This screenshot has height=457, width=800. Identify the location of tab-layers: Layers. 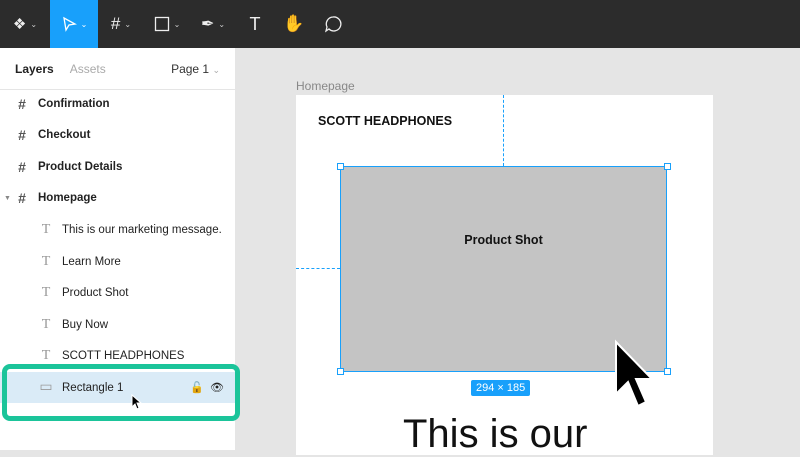
(34, 69).